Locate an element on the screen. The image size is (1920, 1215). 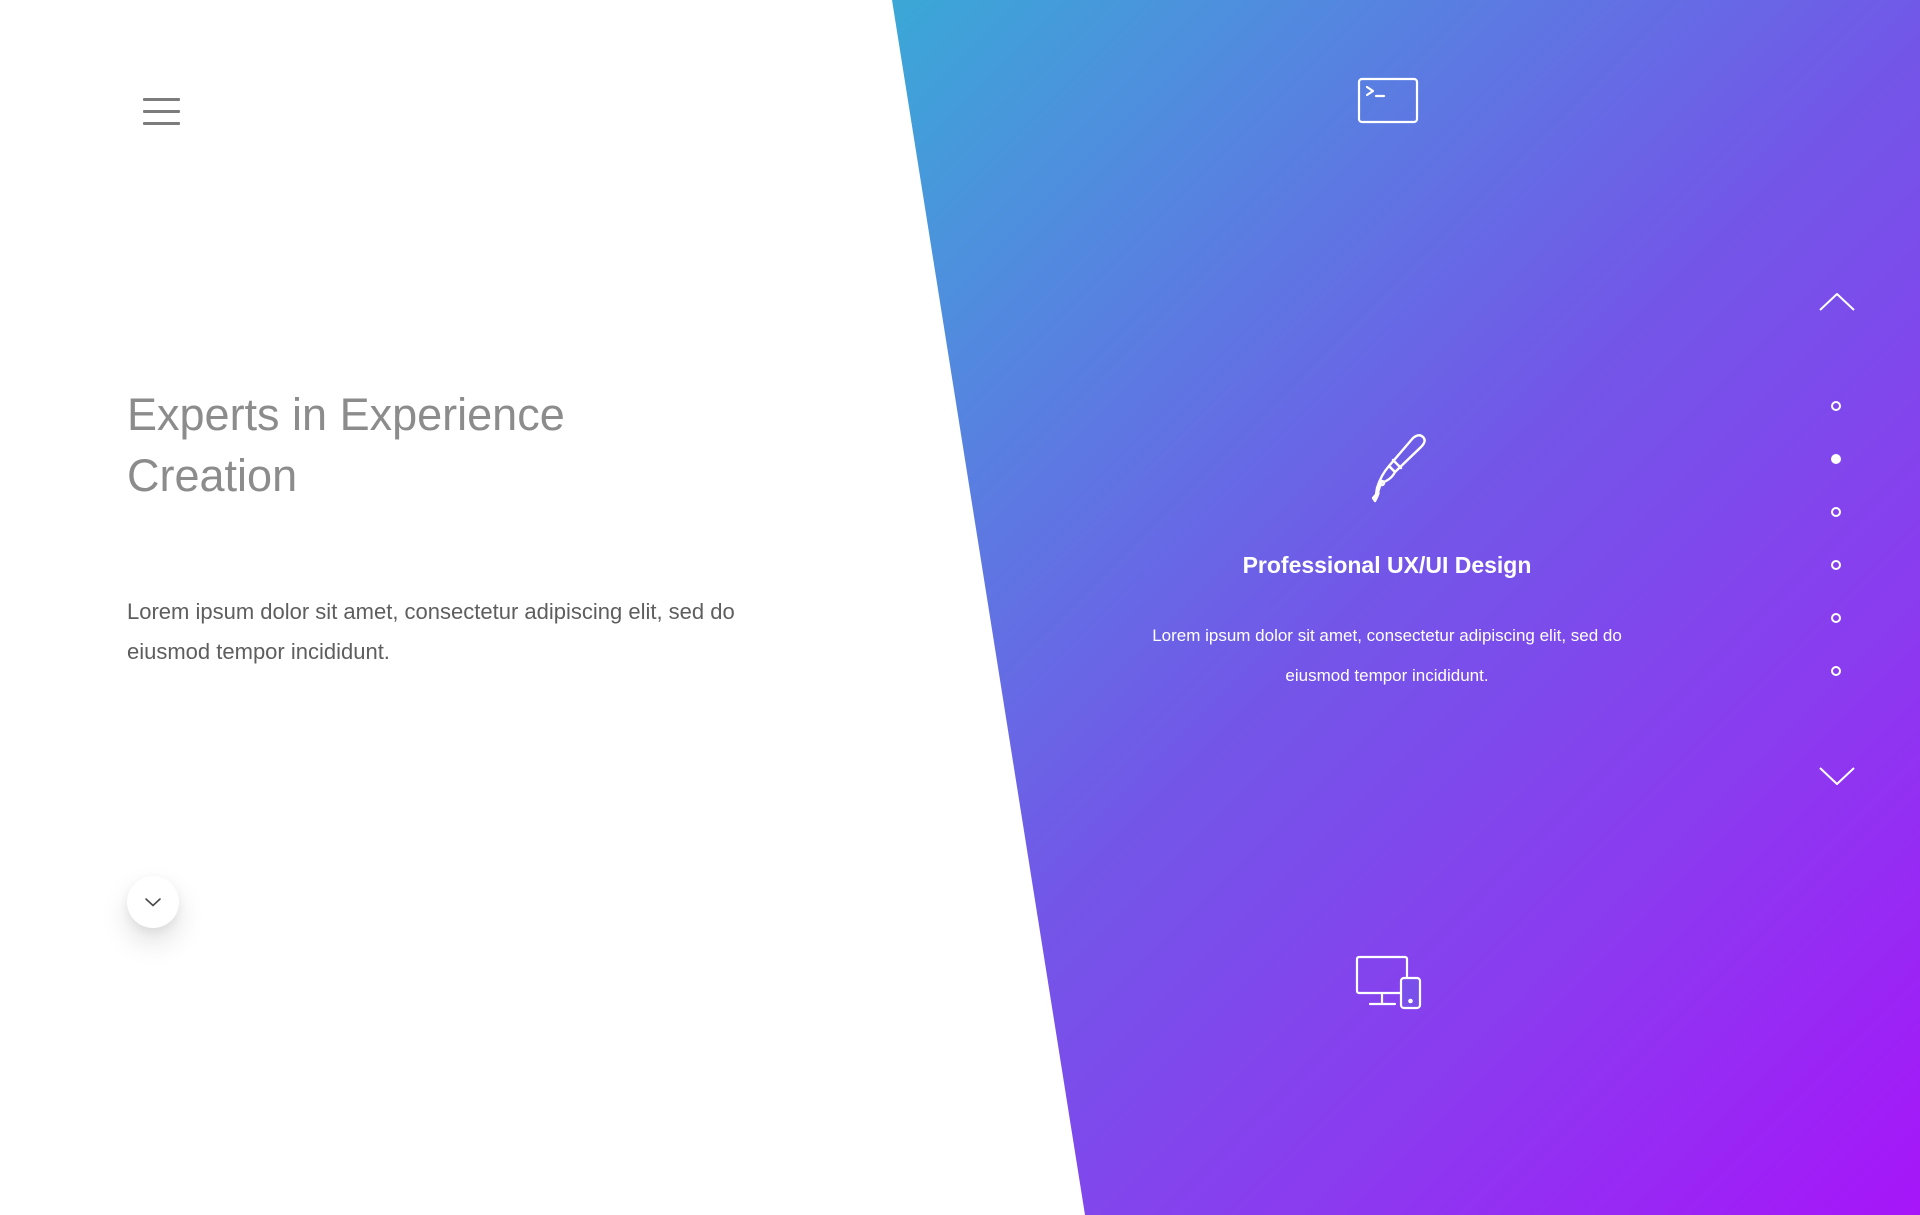
terminal-icon is located at coordinates (1388, 101).